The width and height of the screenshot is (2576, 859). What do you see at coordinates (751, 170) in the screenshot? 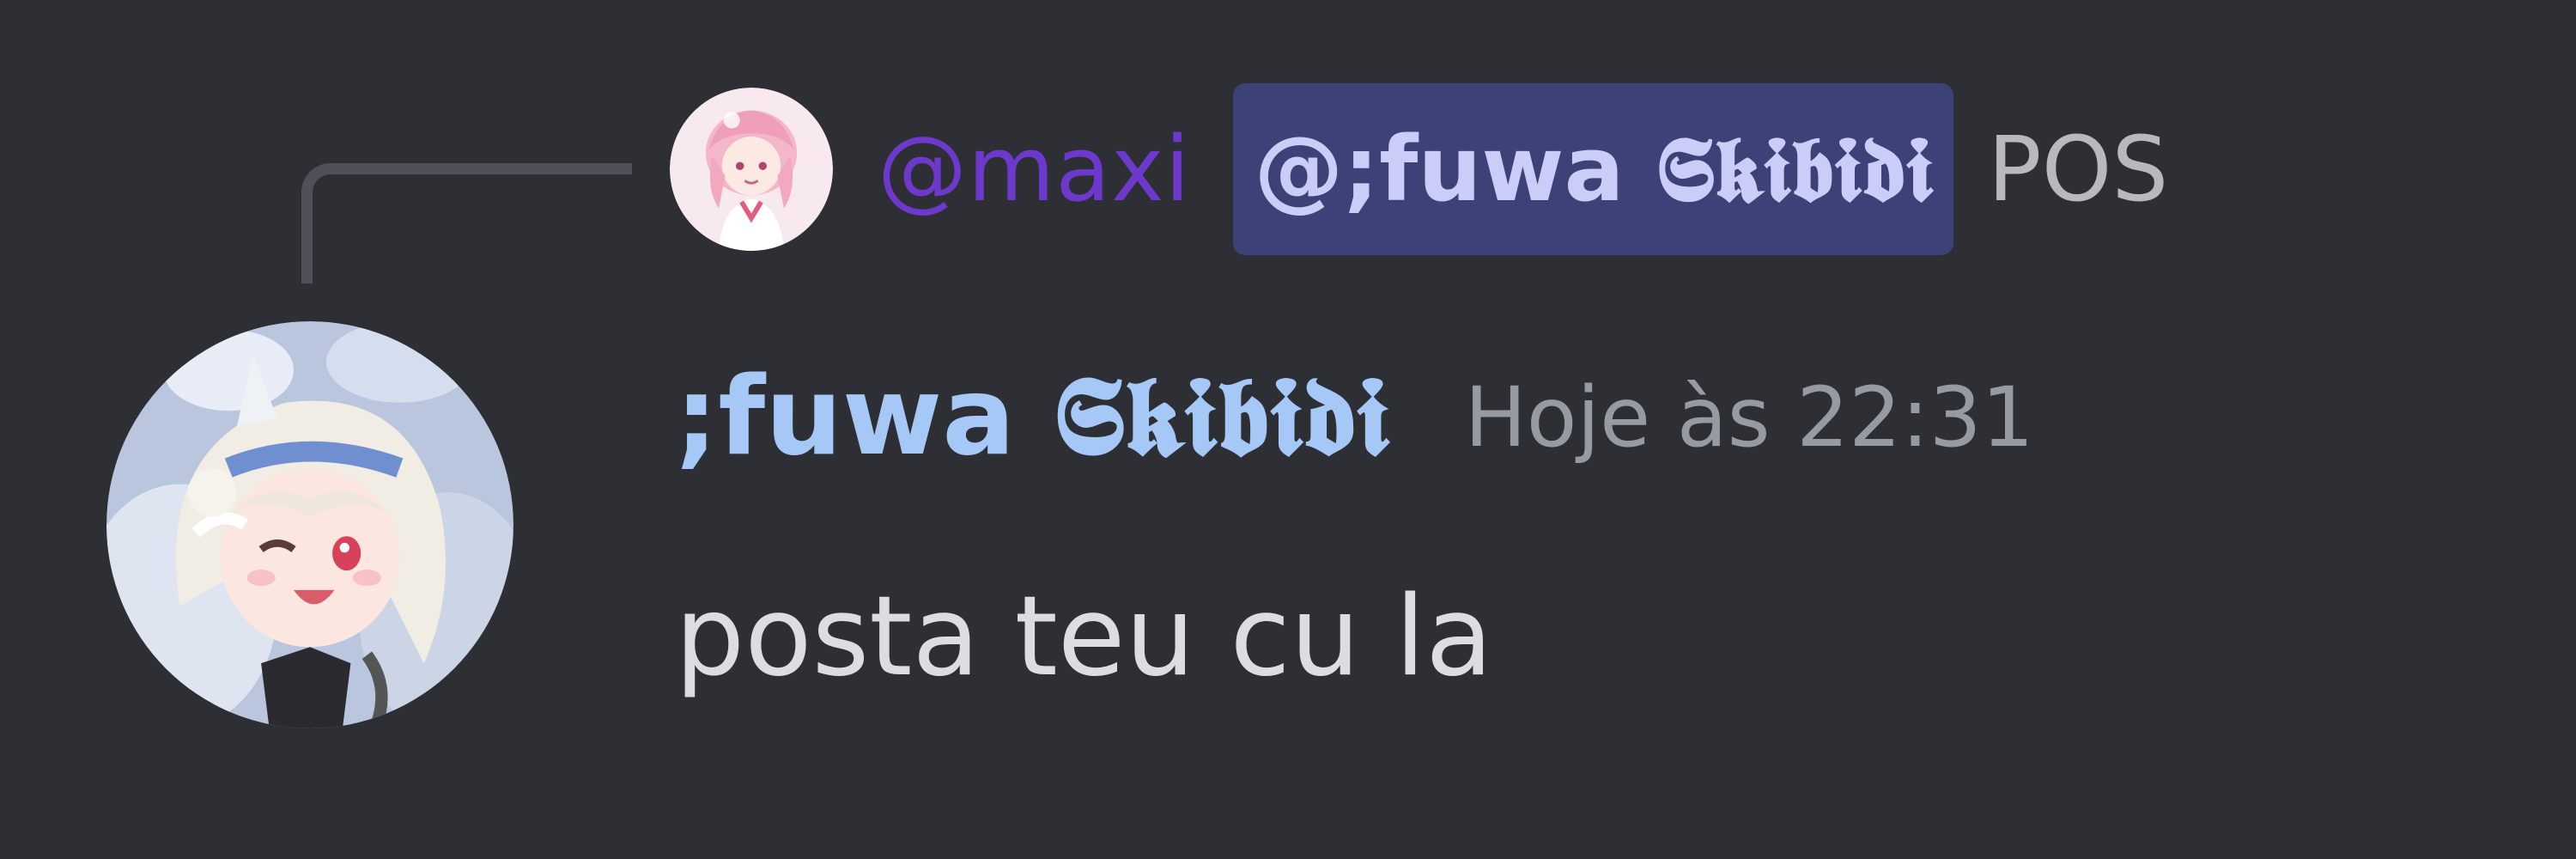
I see `reply-avatar` at bounding box center [751, 170].